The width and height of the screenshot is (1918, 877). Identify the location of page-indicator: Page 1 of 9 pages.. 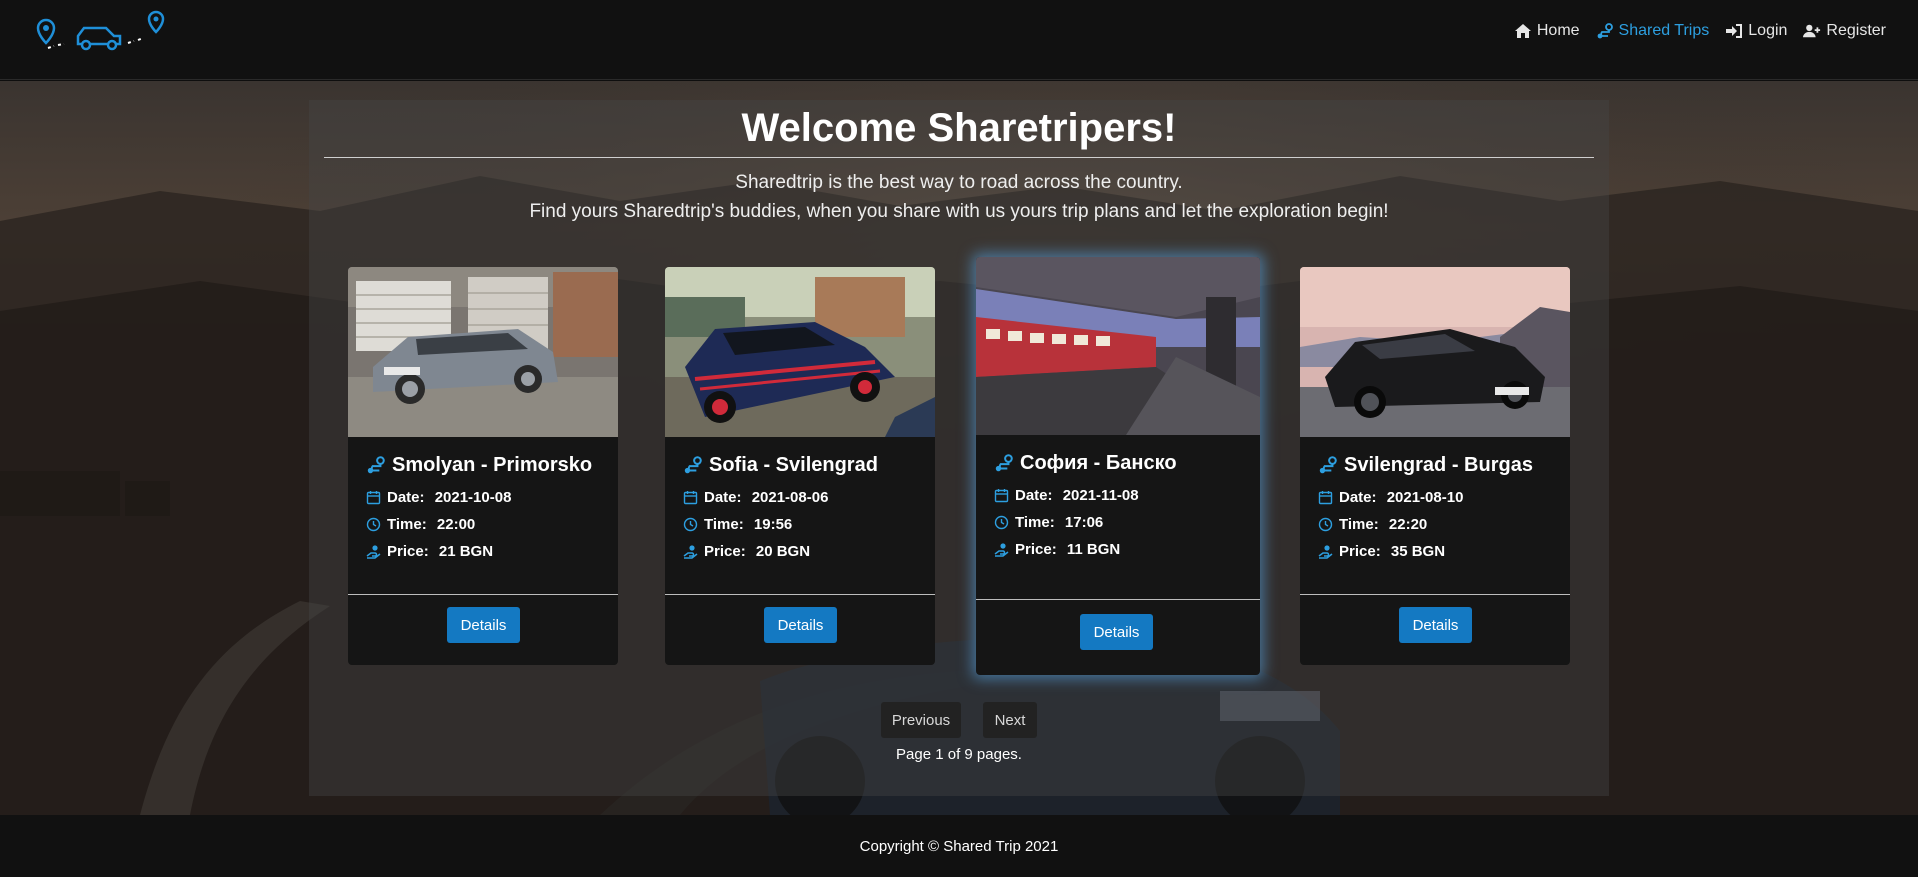
(959, 754).